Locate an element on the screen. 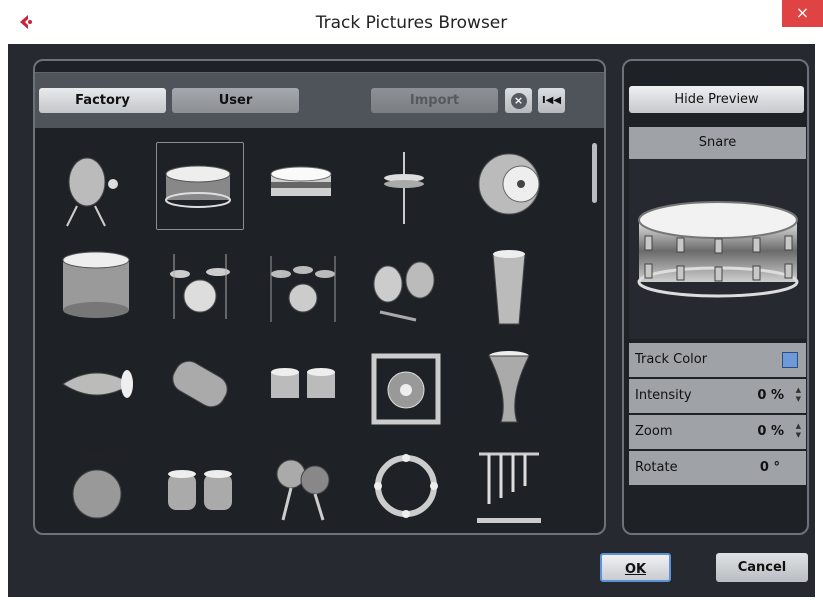 The width and height of the screenshot is (823, 603). cymbal-icon is located at coordinates (509, 184).